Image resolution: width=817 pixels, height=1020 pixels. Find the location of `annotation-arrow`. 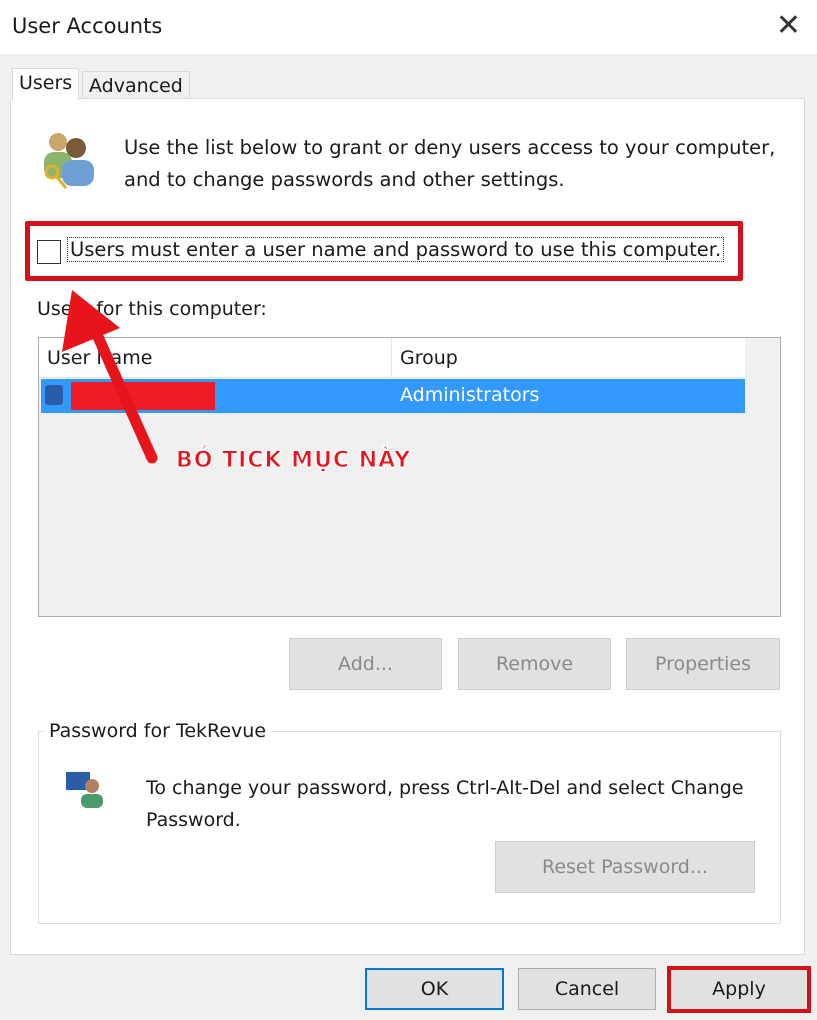

annotation-arrow is located at coordinates (110, 377).